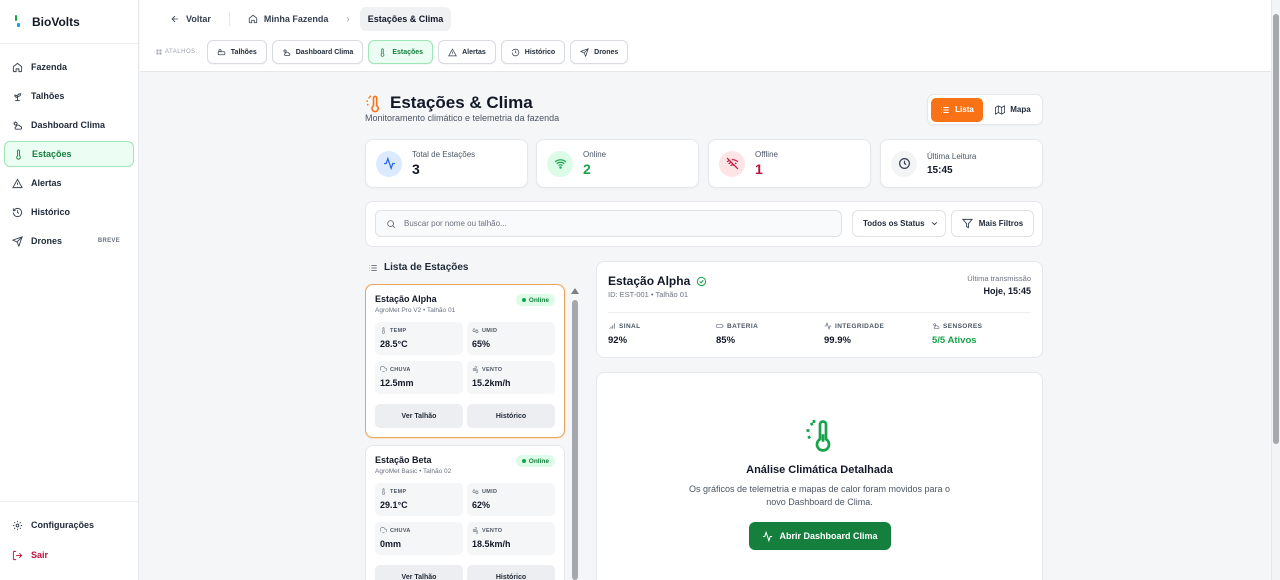  What do you see at coordinates (69, 125) in the screenshot?
I see `sidebar-item-dashboard-clima: Dashboard Clima` at bounding box center [69, 125].